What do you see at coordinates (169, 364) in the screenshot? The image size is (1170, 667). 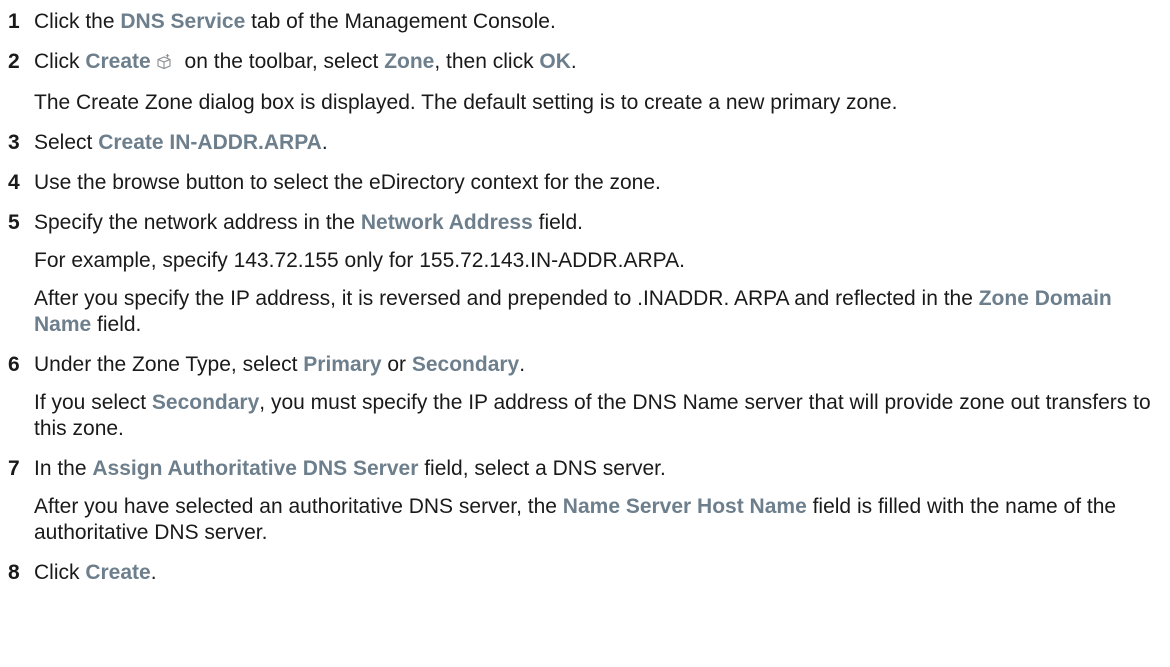 I see `step-text: Under the Zone Type, select` at bounding box center [169, 364].